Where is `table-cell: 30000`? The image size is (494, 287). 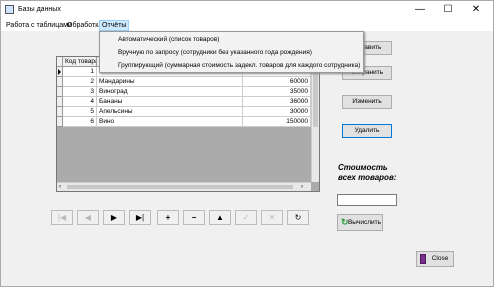
table-cell: 30000 is located at coordinates (277, 112).